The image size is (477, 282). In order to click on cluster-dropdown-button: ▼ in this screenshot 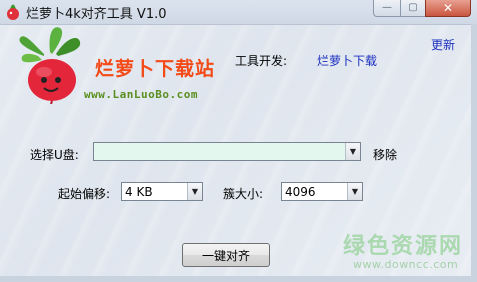, I will do `click(354, 191)`.